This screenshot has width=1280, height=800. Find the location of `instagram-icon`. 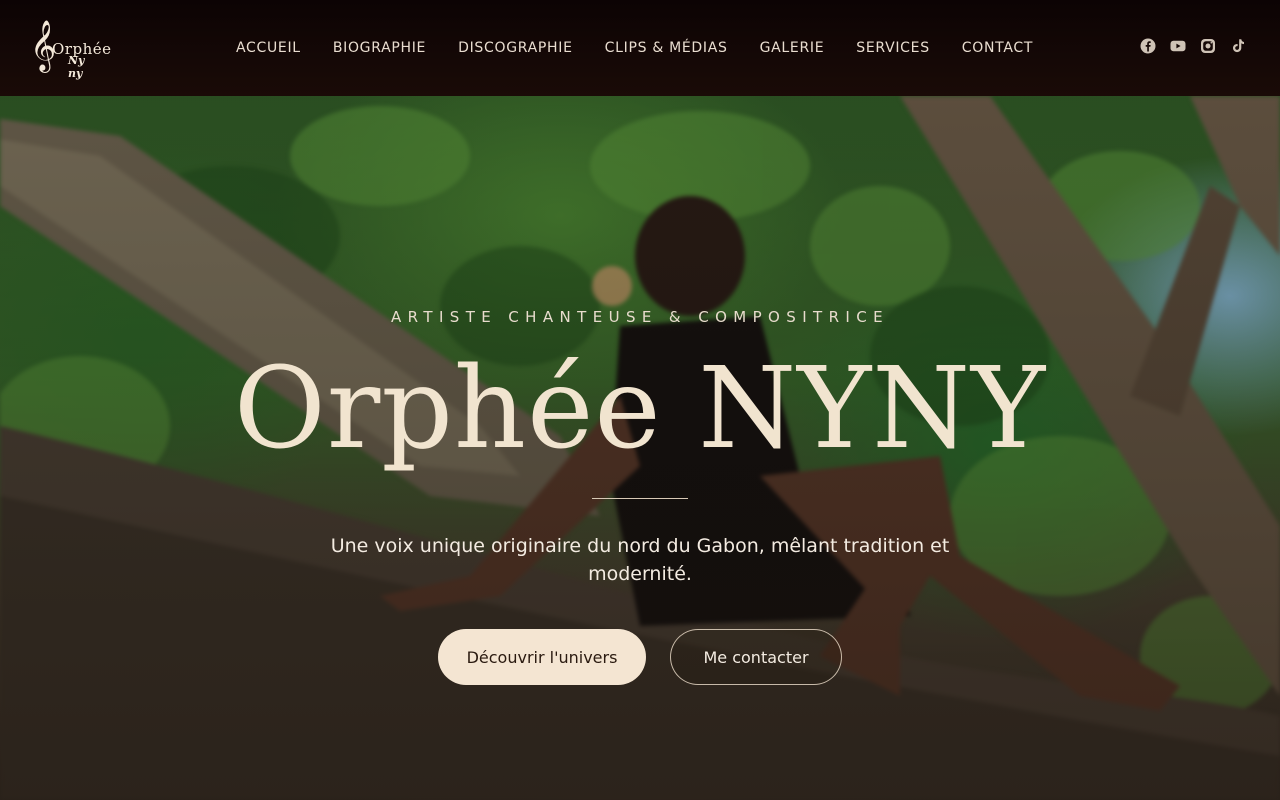

instagram-icon is located at coordinates (1208, 46).